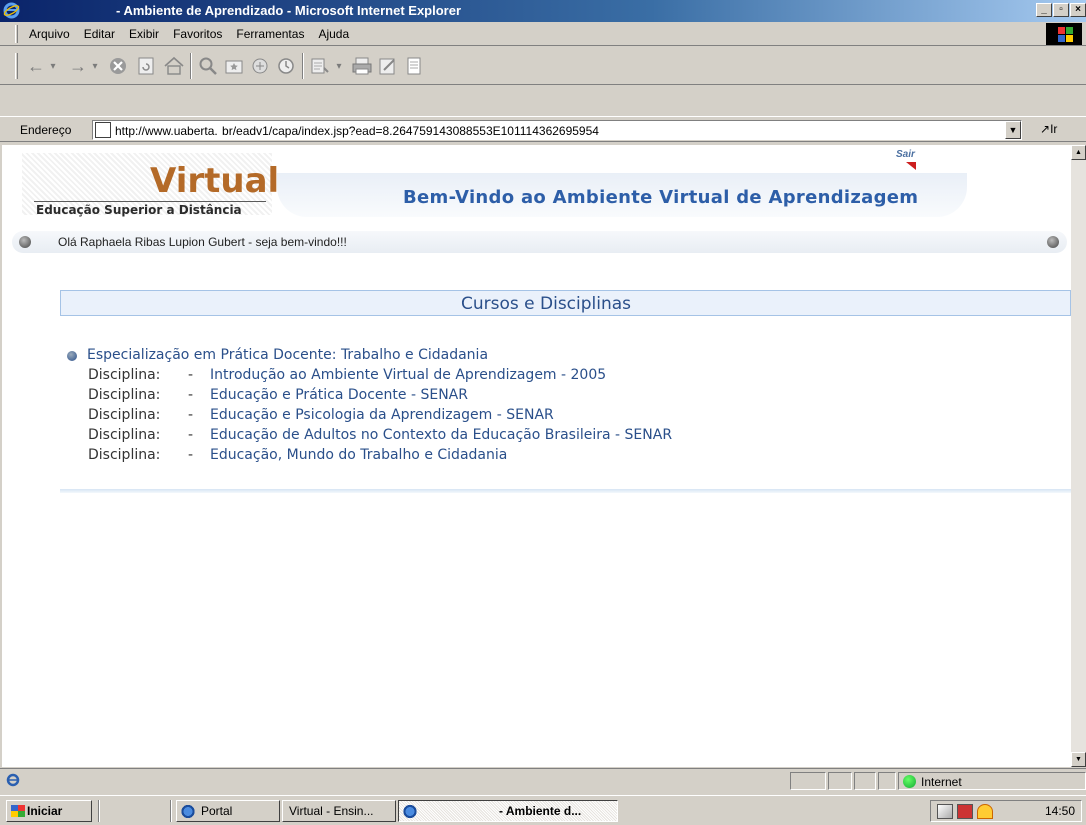  Describe the element at coordinates (208, 66) in the screenshot. I see `search-icon` at that location.